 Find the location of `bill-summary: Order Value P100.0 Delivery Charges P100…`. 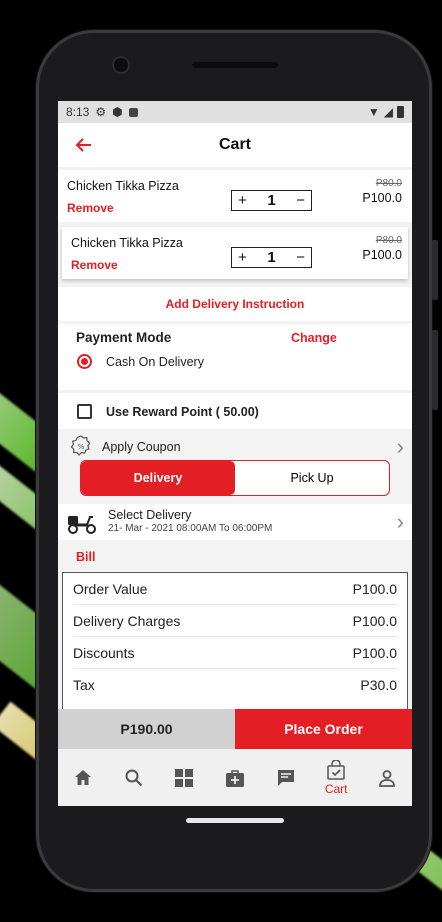

bill-summary: Order Value P100.0 Delivery Charges P100… is located at coordinates (235, 642).